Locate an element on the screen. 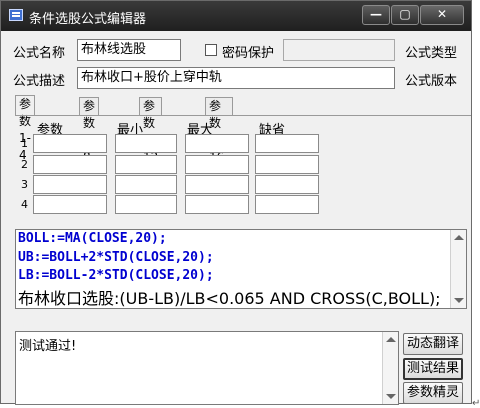 This screenshot has height=408, width=480. maximize-button: ▢ is located at coordinates (405, 15).